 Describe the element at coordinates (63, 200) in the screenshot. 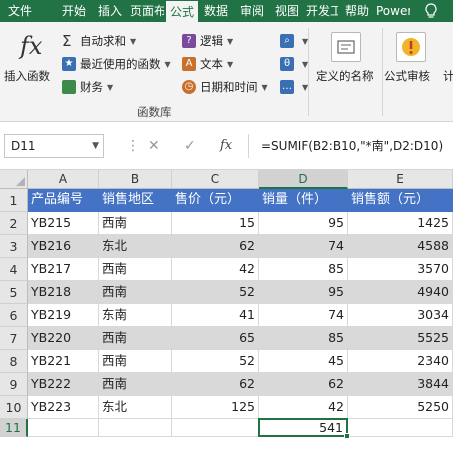

I see `cell-a1: 产品编号` at that location.